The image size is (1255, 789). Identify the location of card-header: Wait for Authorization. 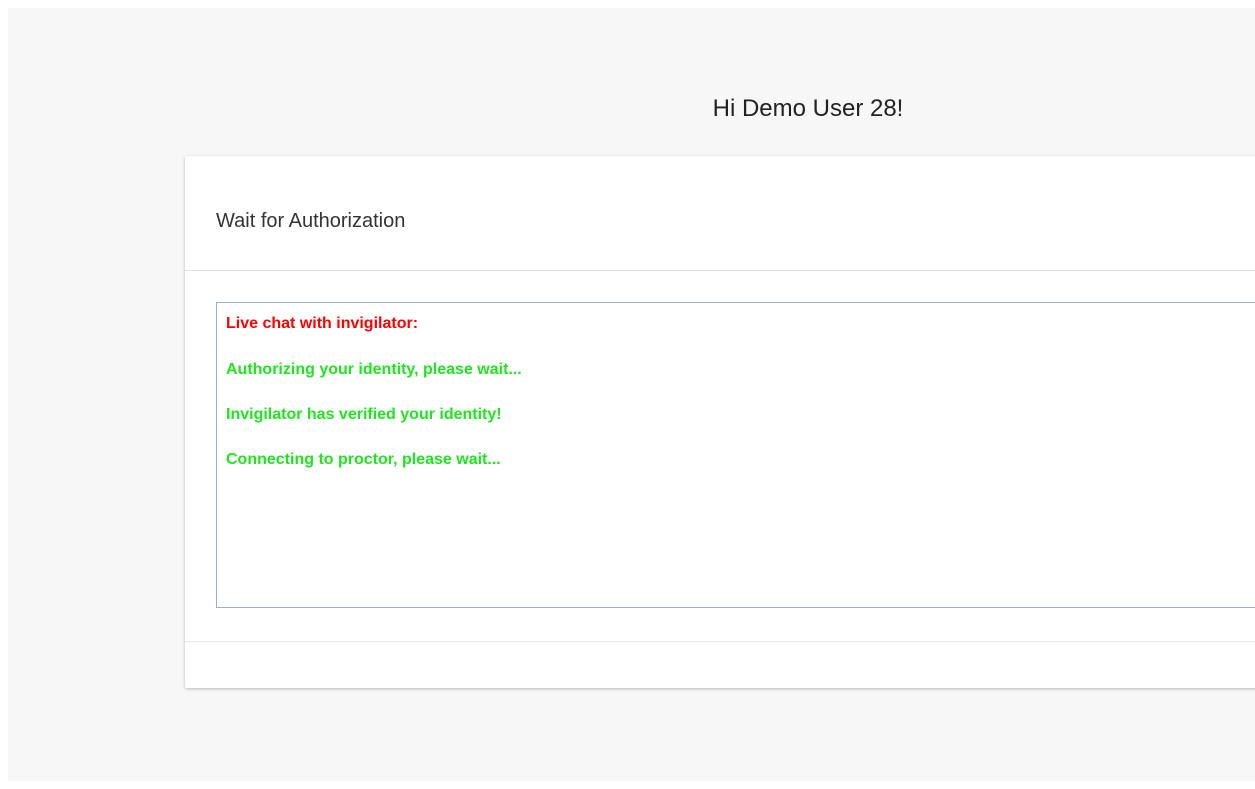
(720, 213).